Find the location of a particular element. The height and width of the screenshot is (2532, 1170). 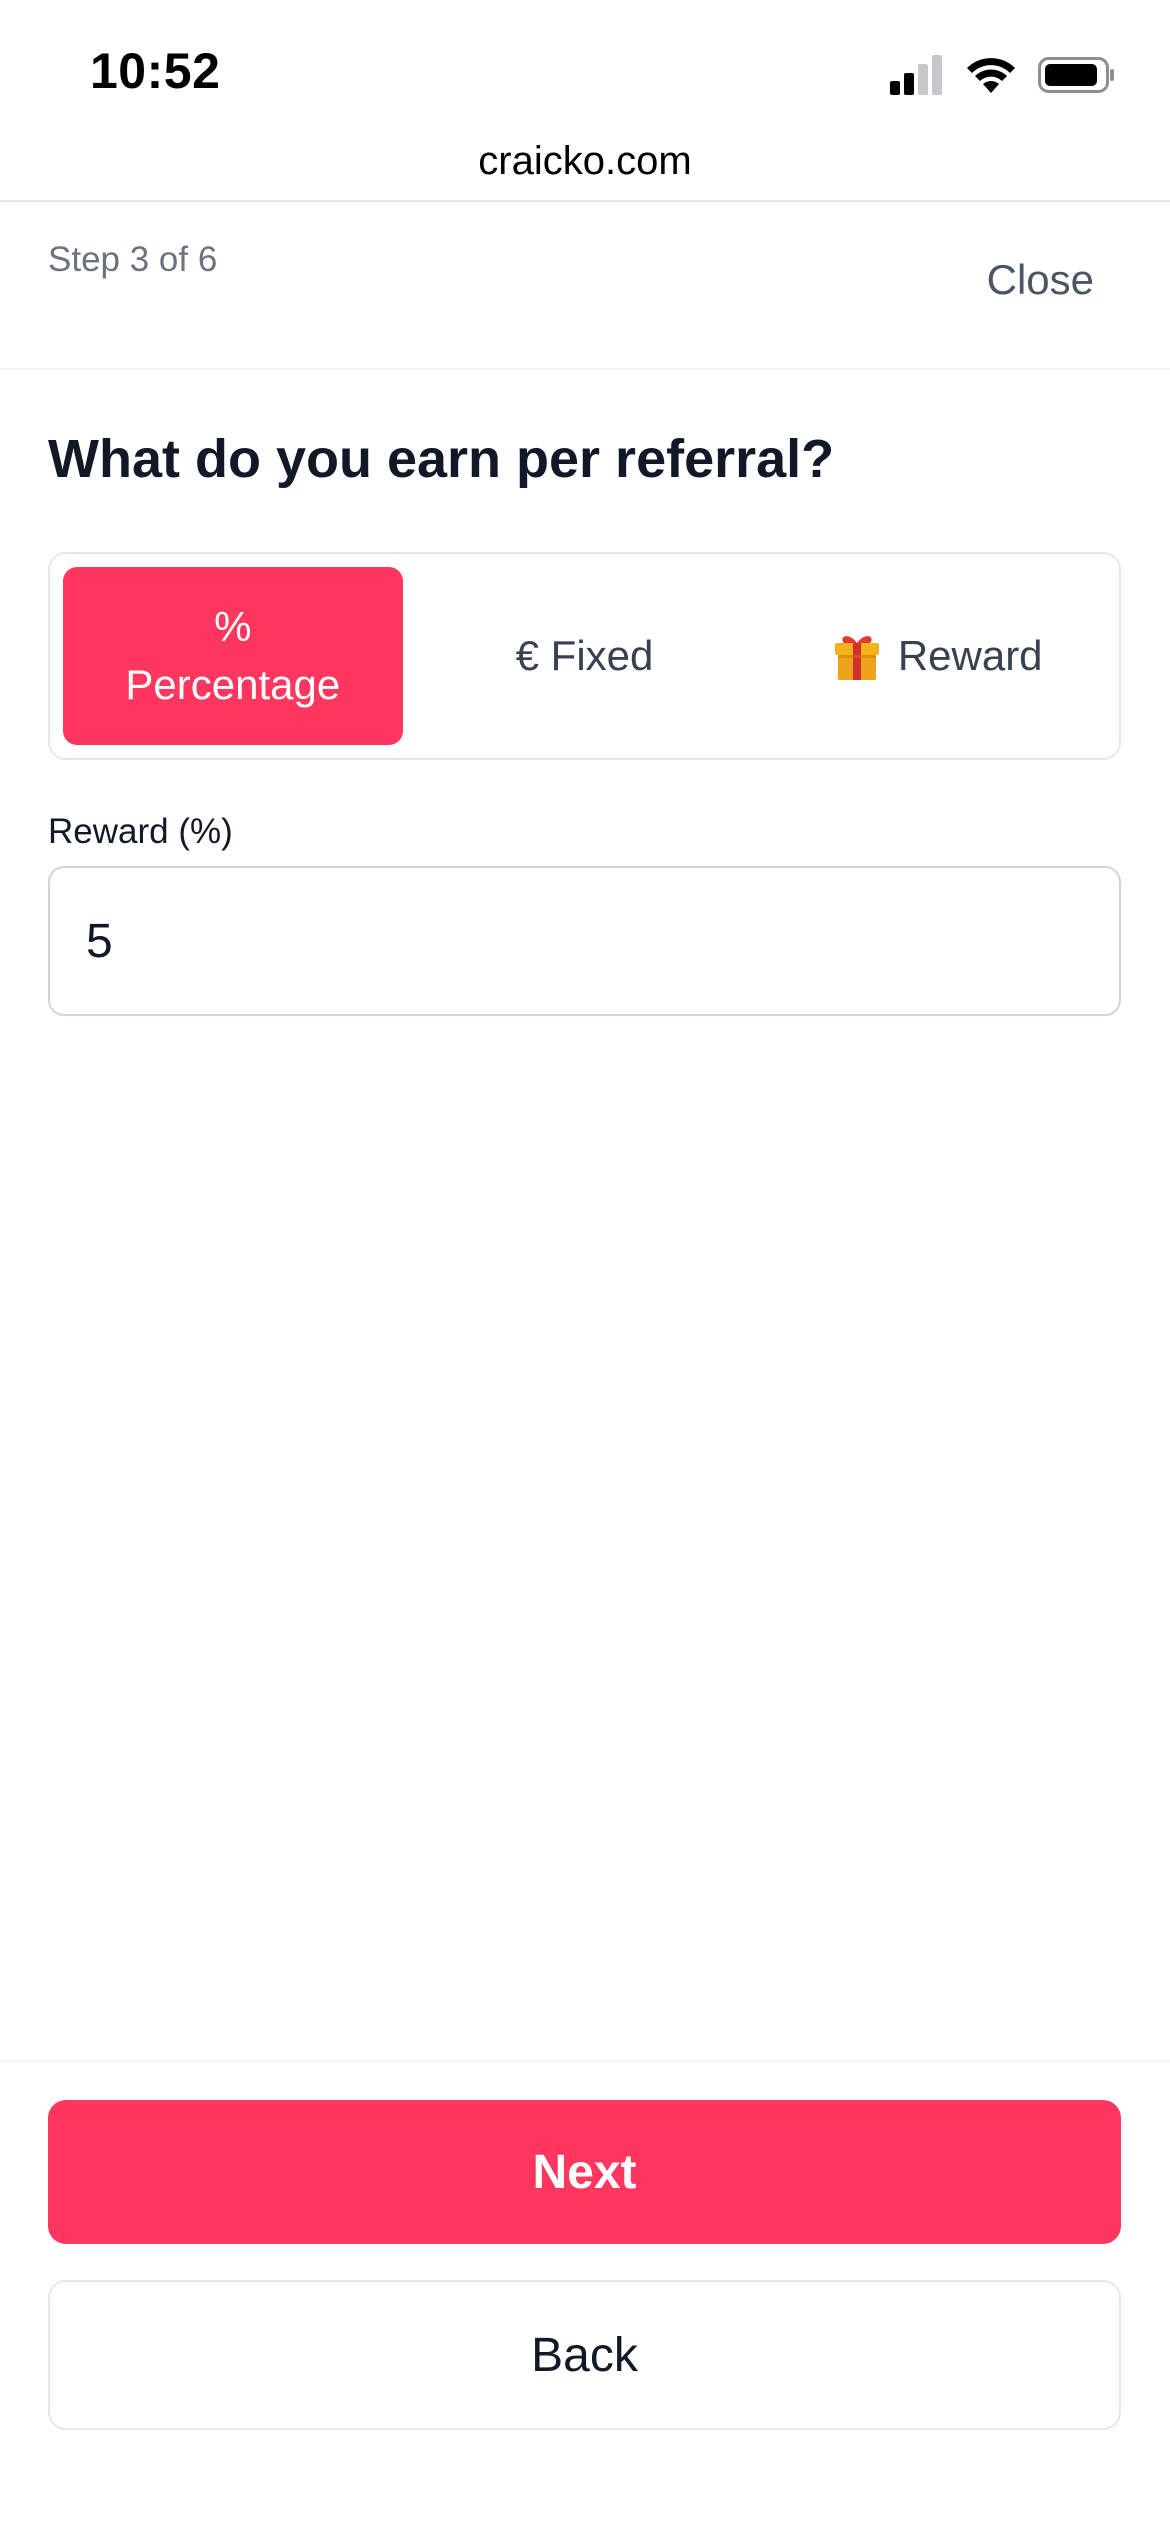

option-reward-row: Reward is located at coordinates (936, 656).